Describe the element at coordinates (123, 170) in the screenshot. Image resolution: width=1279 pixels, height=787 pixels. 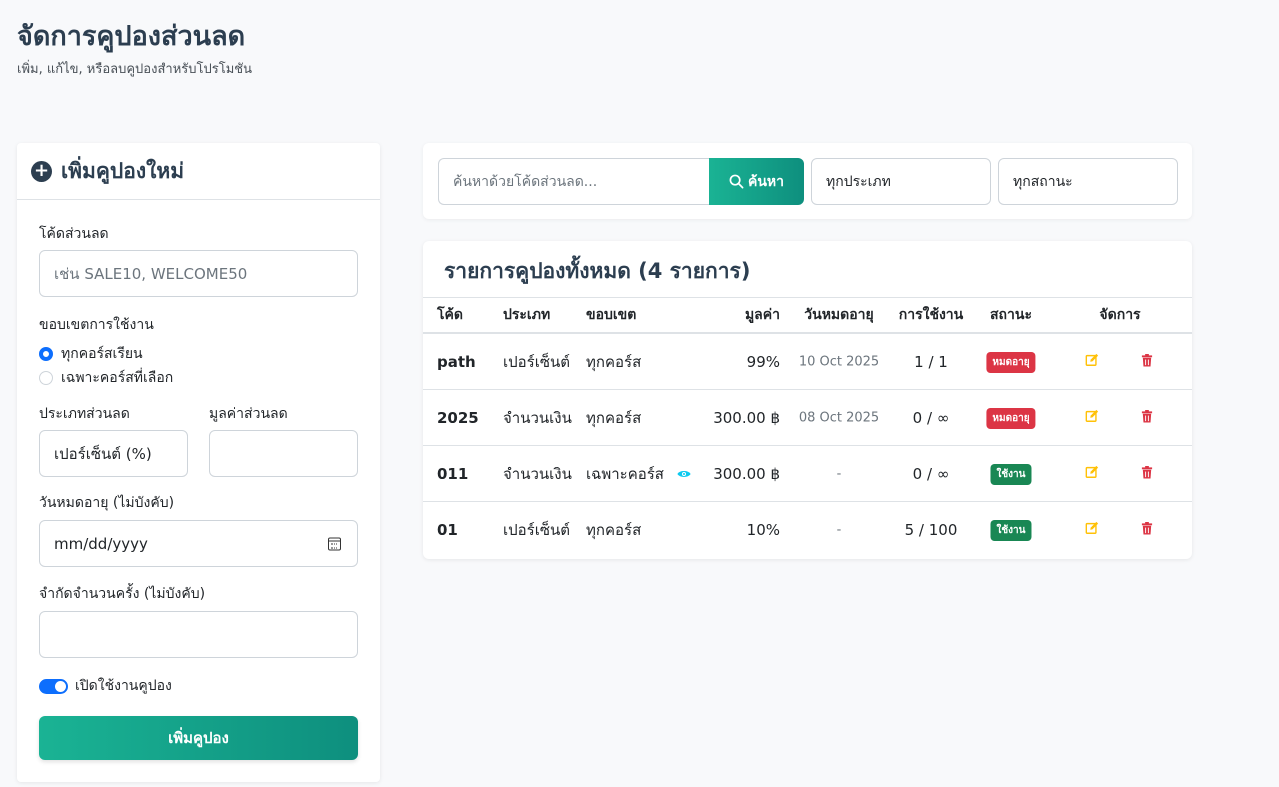
I see `add-coupon-title: เพิ่มคูปองใหม่` at that location.